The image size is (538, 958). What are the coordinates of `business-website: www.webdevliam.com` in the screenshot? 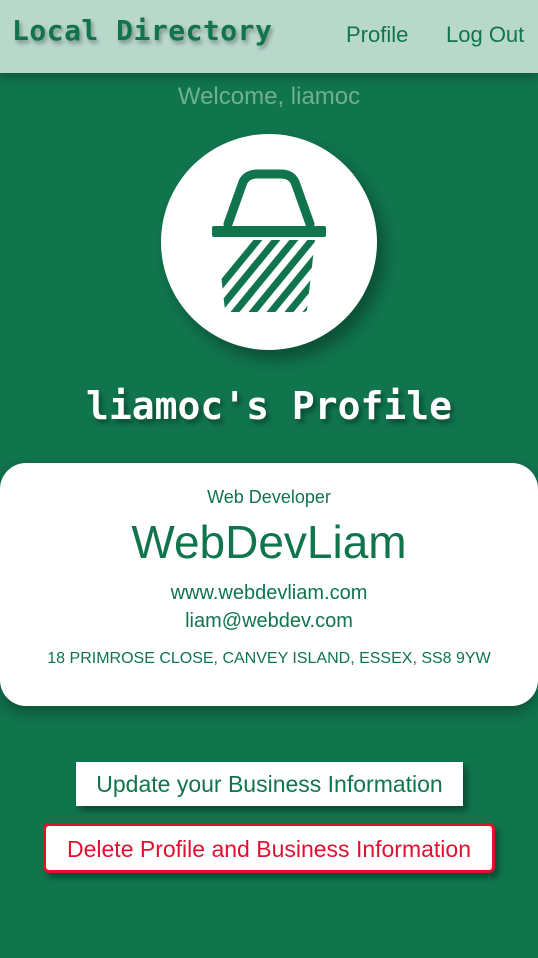 It's located at (269, 593).